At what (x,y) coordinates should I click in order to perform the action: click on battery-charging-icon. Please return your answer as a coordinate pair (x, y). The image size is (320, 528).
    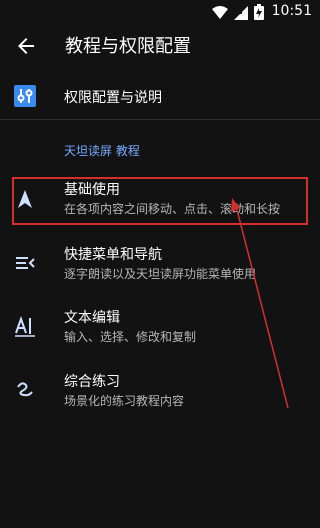
    Looking at the image, I should click on (259, 14).